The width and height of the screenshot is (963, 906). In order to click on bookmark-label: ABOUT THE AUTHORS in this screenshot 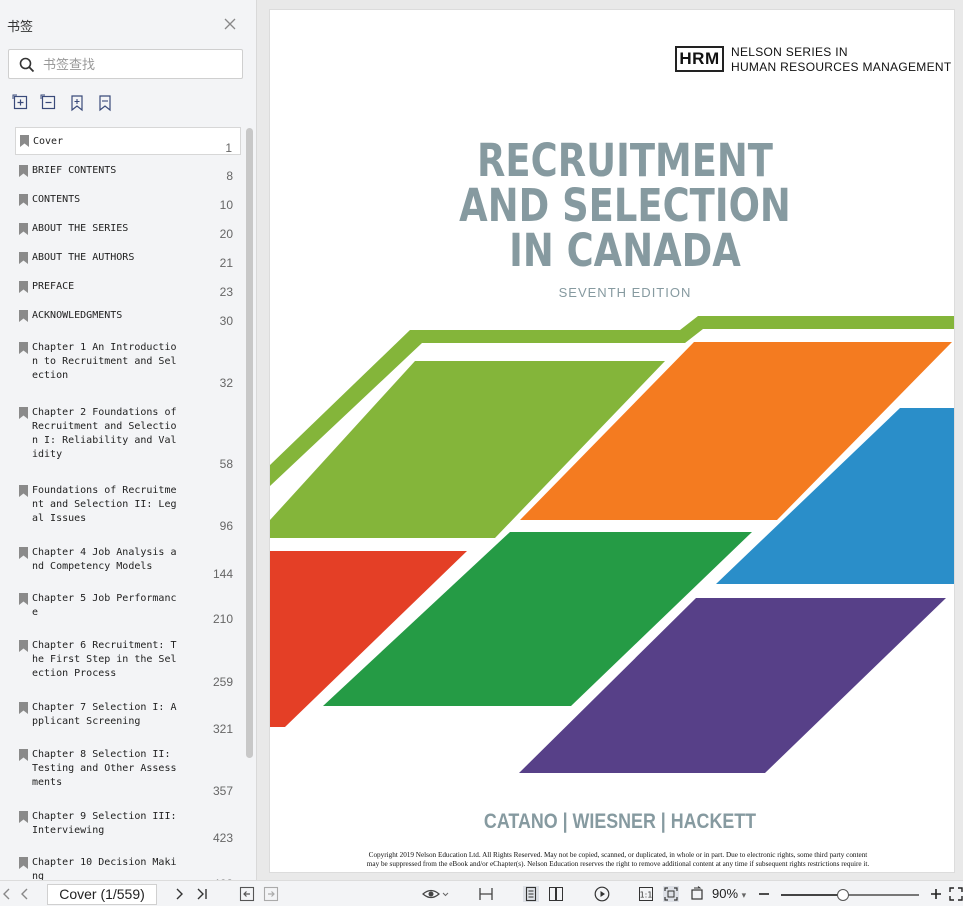, I will do `click(83, 257)`.